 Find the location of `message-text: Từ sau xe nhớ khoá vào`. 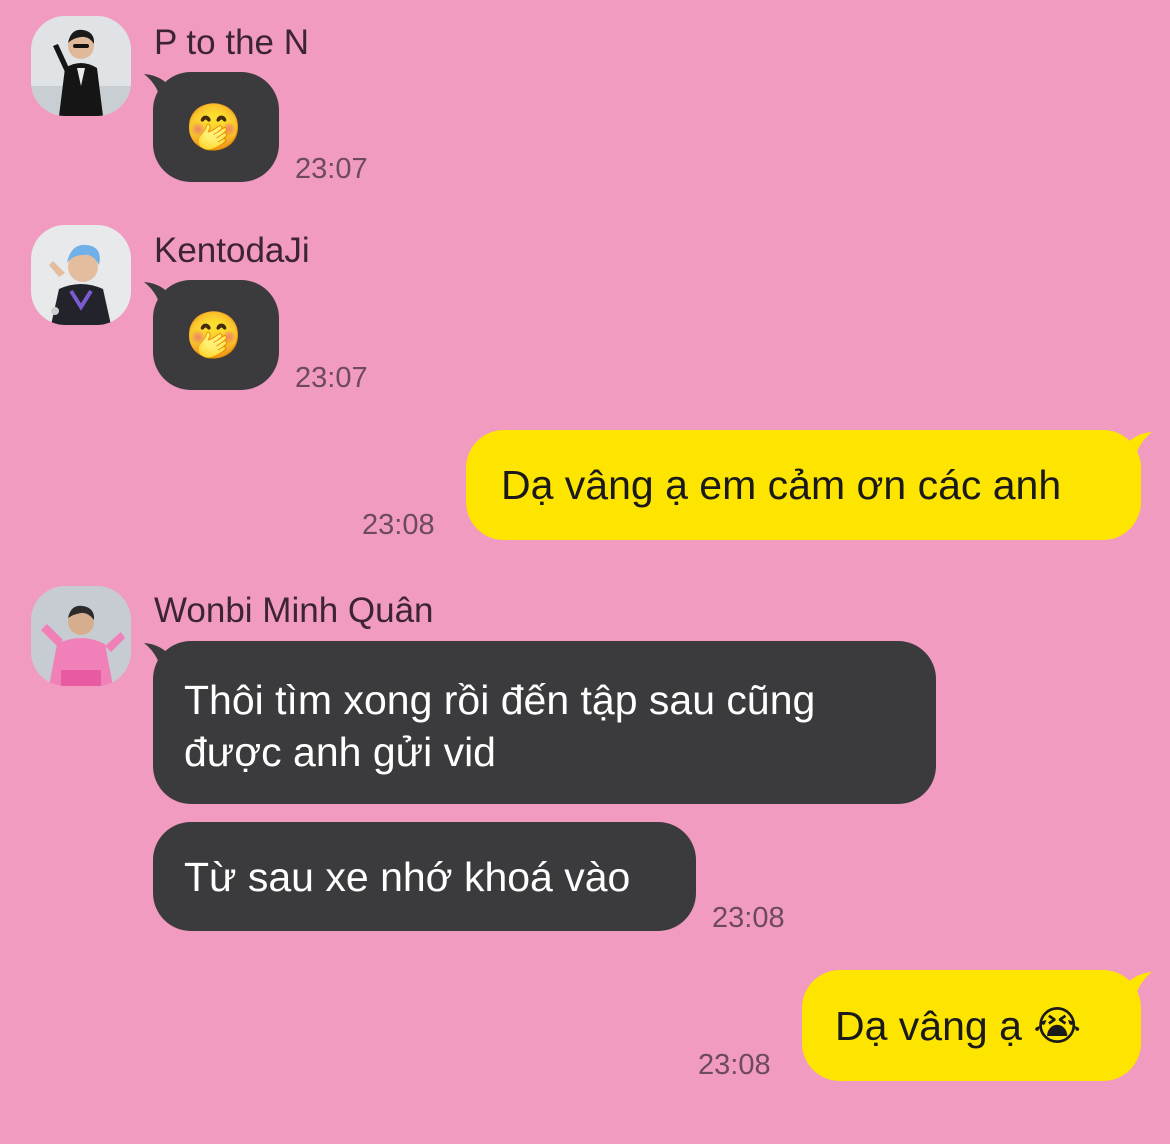

message-text: Từ sau xe nhớ khoá vào is located at coordinates (407, 877).